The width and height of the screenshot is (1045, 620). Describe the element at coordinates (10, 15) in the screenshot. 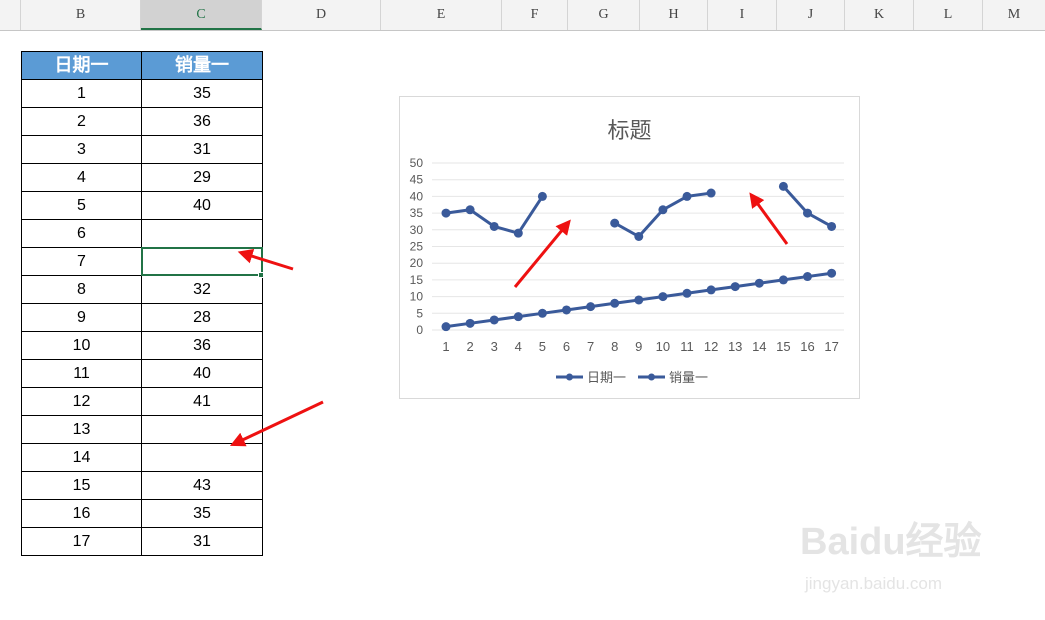

I see `select-all-corner` at that location.